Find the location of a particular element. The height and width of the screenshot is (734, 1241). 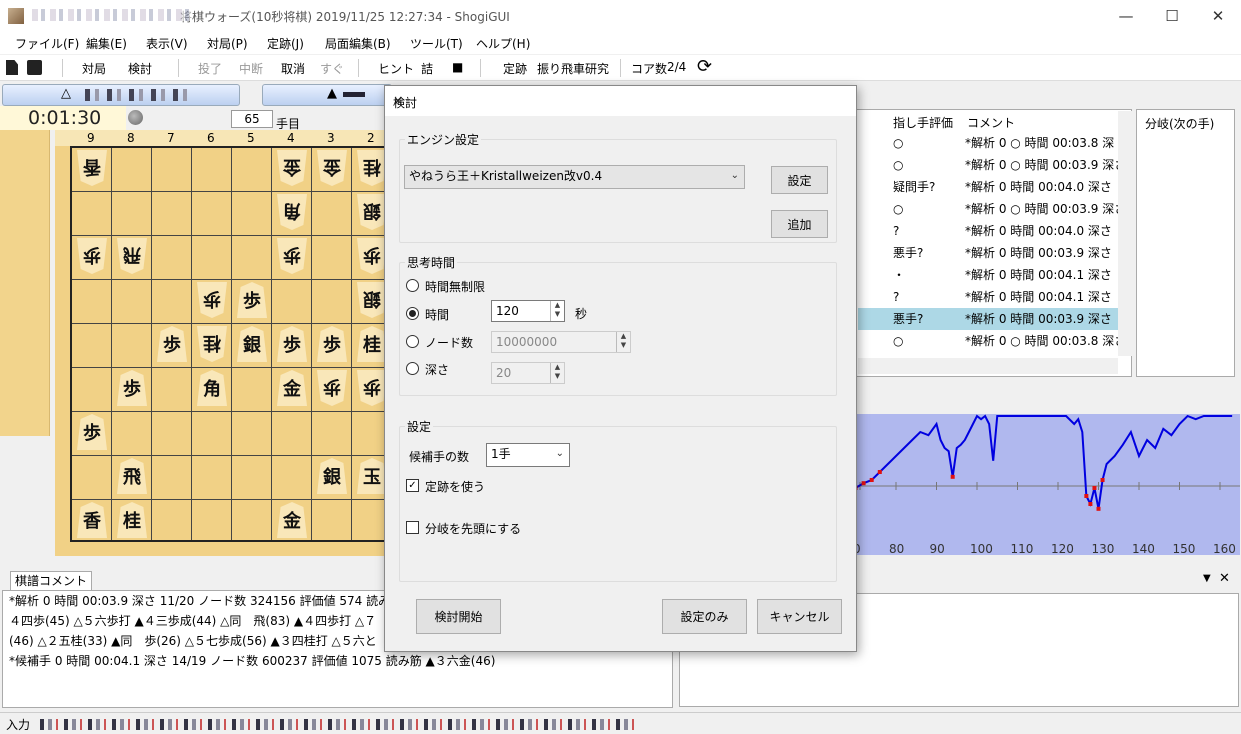

dropdown-arrow-icon: ▼ is located at coordinates (1207, 578).